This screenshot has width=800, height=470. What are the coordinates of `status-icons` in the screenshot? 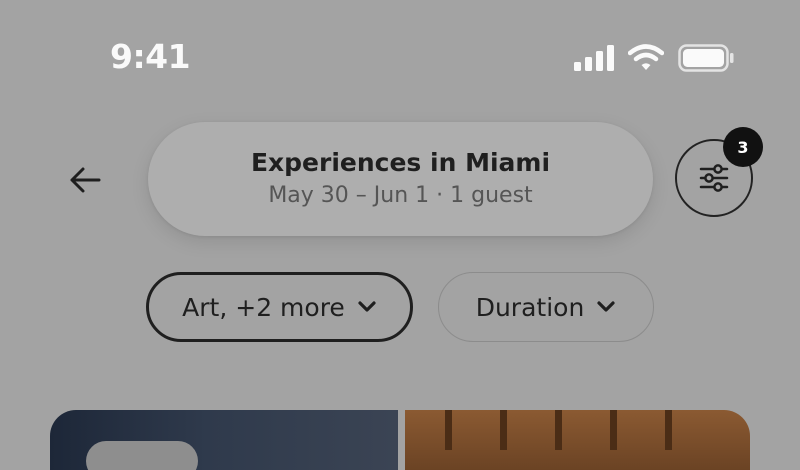 It's located at (654, 58).